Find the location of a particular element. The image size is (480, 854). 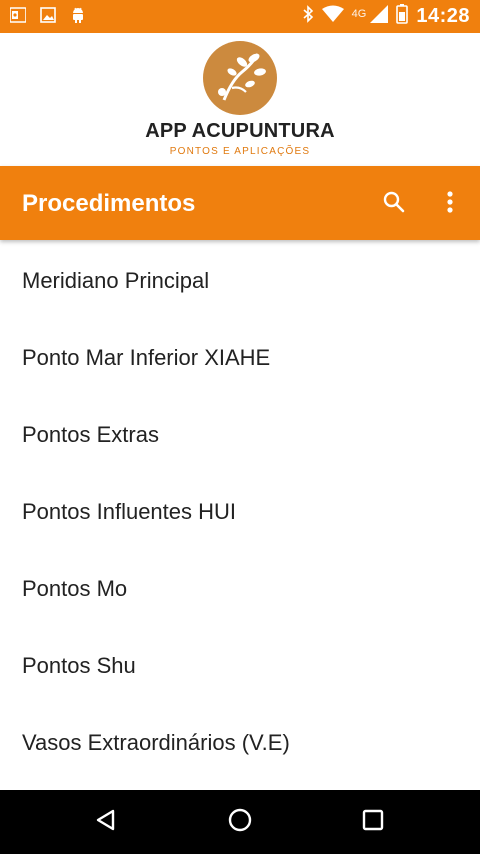

battery-icon is located at coordinates (402, 16).